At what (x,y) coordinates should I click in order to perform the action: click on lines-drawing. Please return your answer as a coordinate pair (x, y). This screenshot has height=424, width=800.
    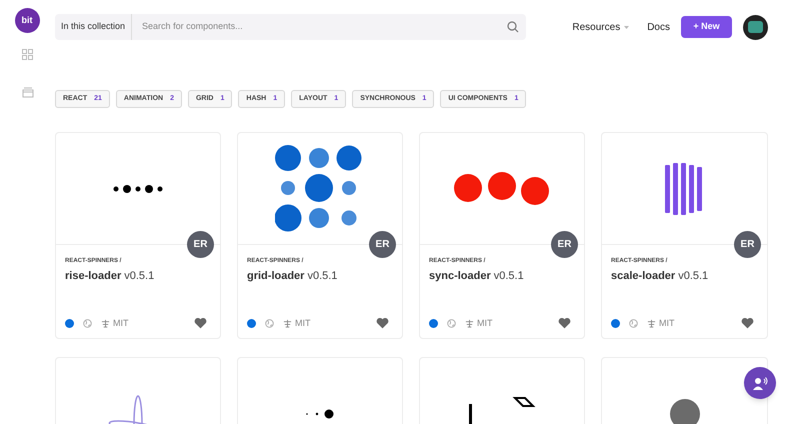
    Looking at the image, I should click on (502, 410).